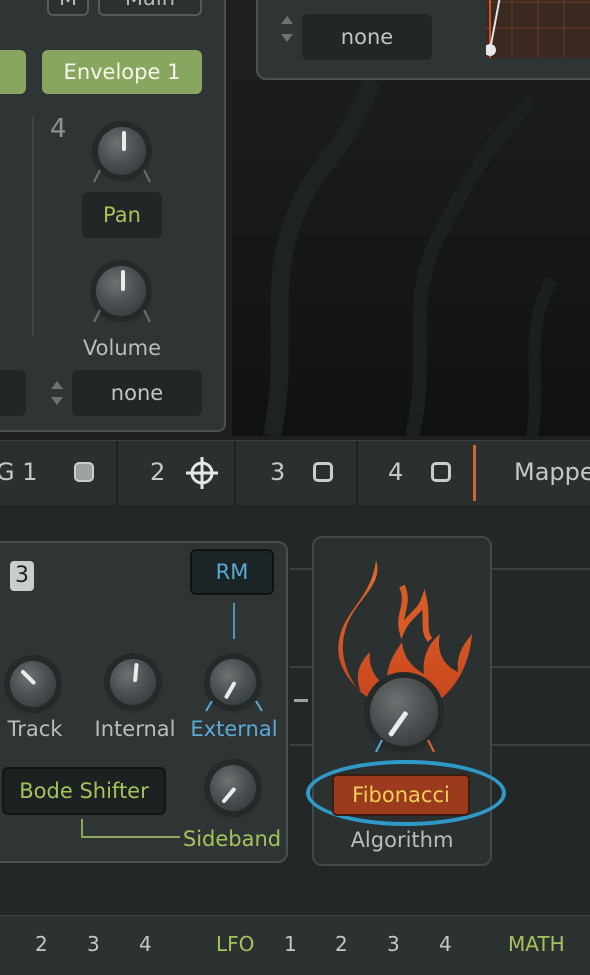 This screenshot has width=590, height=975. Describe the element at coordinates (84, 472) in the screenshot. I see `tab-eg1-square-icon` at that location.